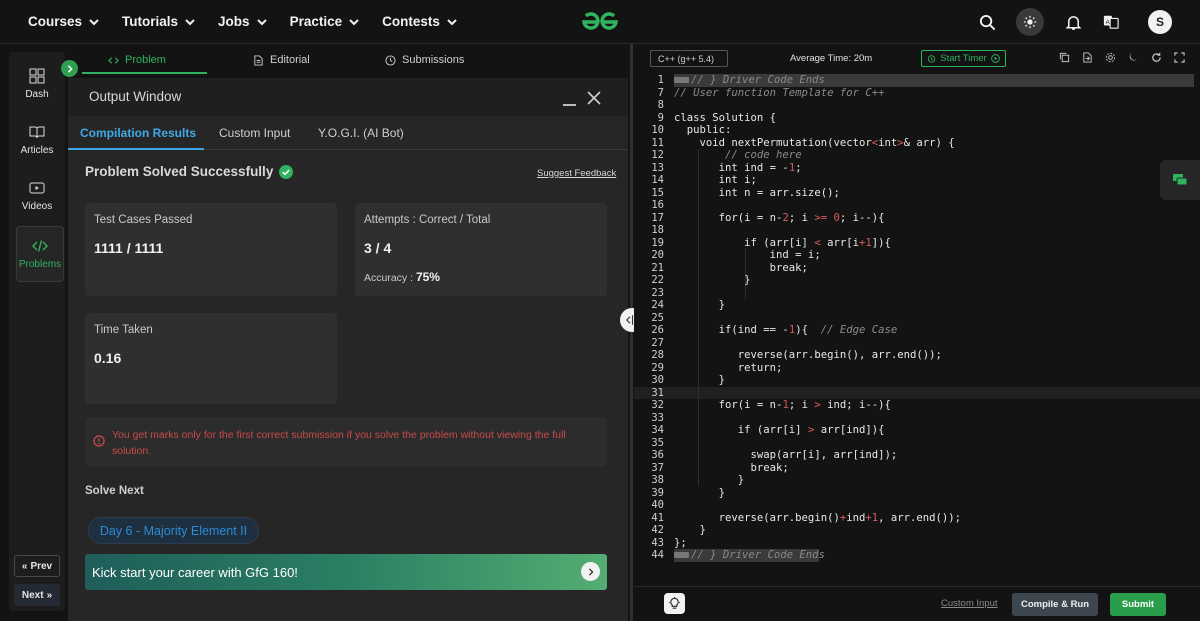 Image resolution: width=1200 pixels, height=621 pixels. Describe the element at coordinates (150, 21) in the screenshot. I see `nav-tutorials-label: Tutorials` at that location.